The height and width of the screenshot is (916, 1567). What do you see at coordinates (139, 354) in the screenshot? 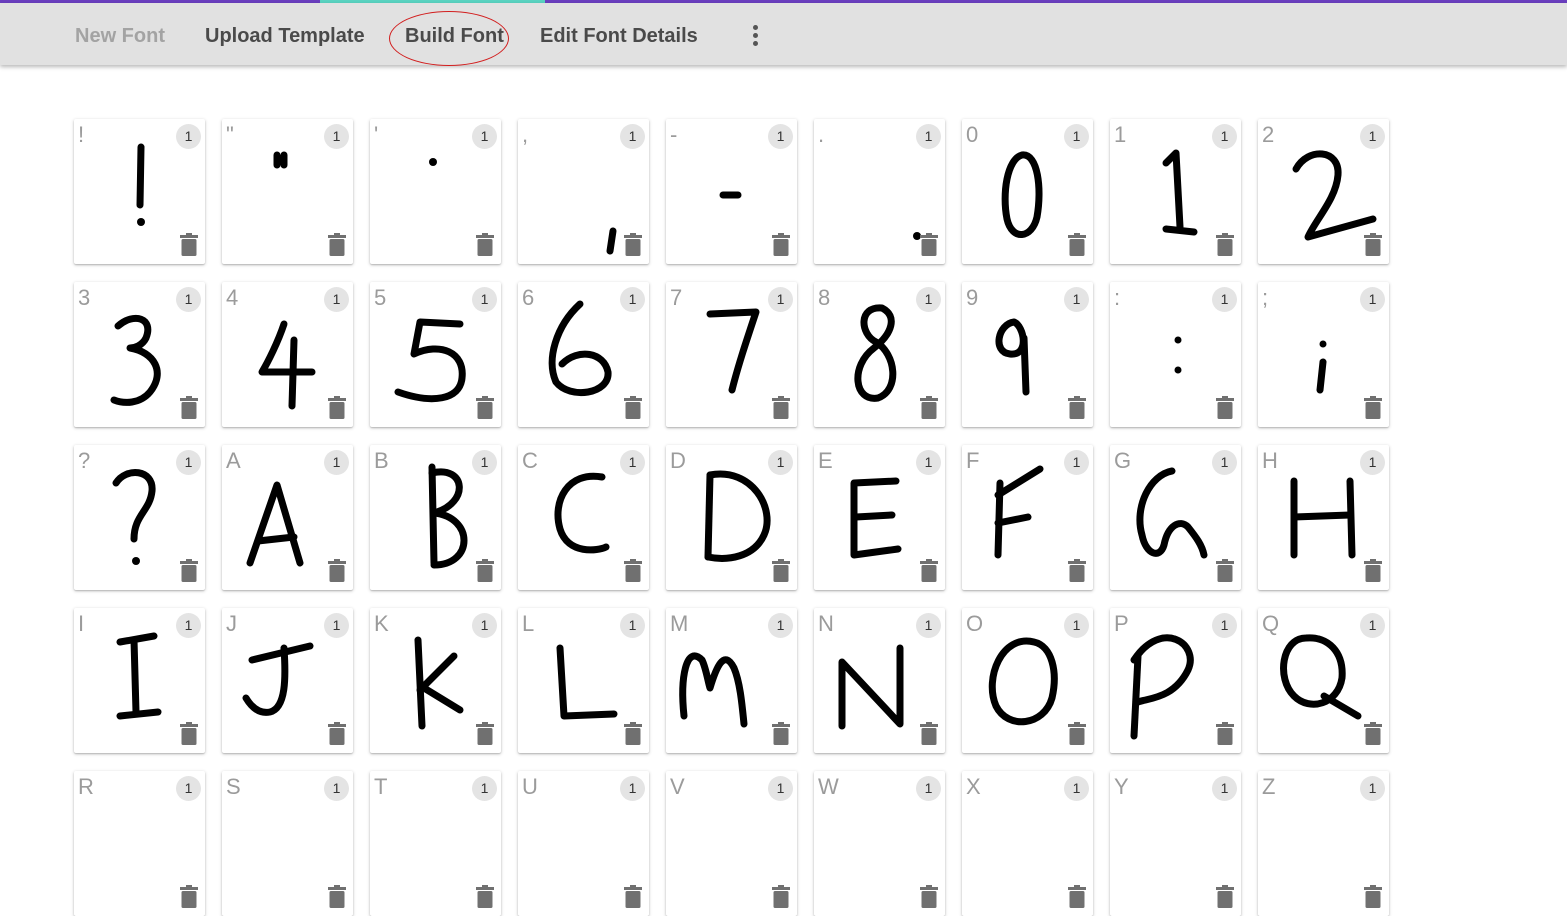
I see `glyph-tile: 31` at bounding box center [139, 354].